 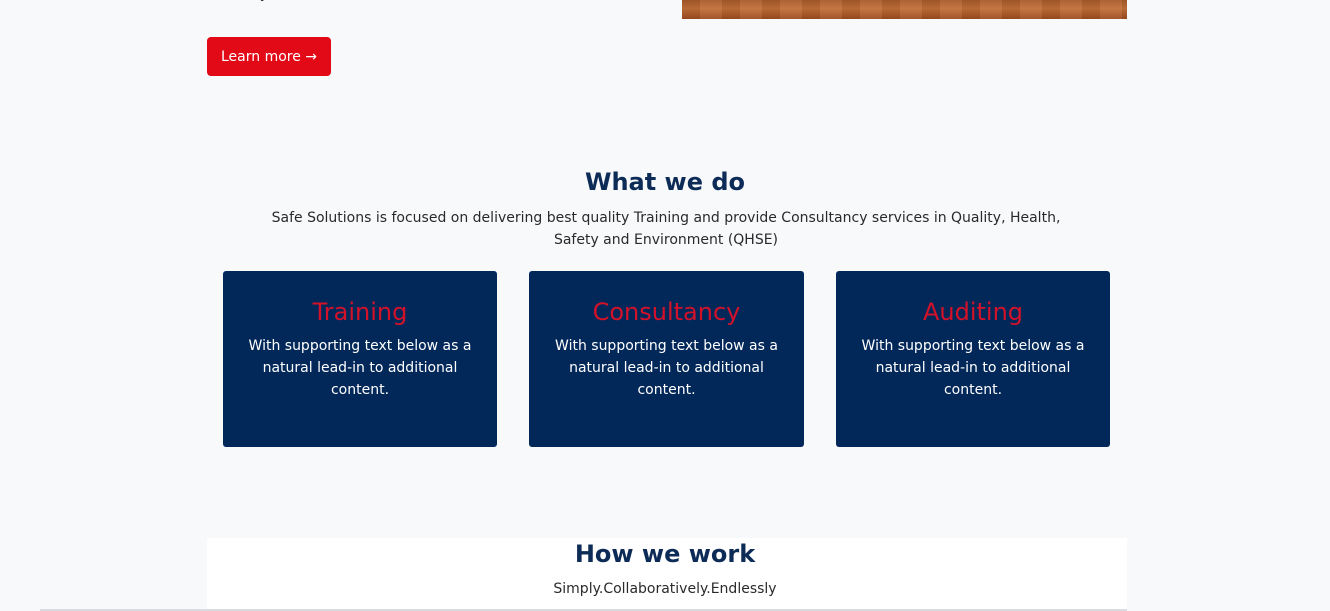 What do you see at coordinates (269, 0) in the screenshot?
I see `hero-text-fragment: y` at bounding box center [269, 0].